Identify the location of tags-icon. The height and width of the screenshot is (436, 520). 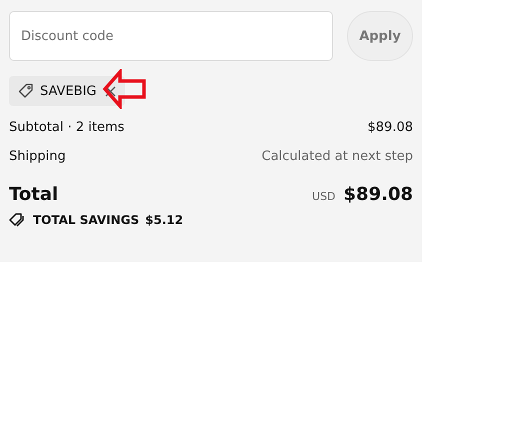
(18, 220).